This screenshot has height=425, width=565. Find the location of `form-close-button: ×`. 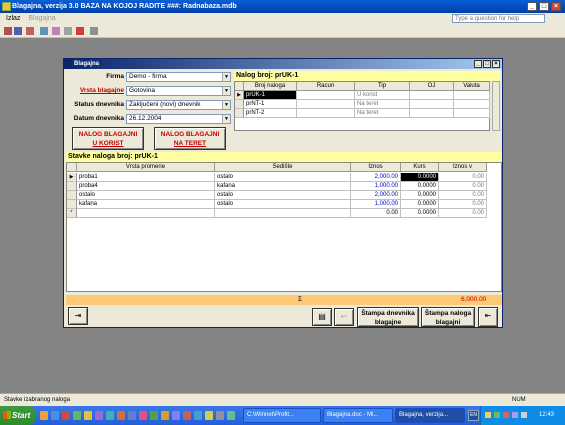

form-close-button: × is located at coordinates (496, 64).